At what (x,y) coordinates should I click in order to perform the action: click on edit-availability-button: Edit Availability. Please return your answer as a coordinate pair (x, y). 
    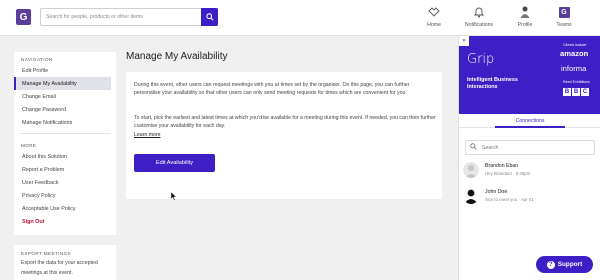
    Looking at the image, I should click on (174, 163).